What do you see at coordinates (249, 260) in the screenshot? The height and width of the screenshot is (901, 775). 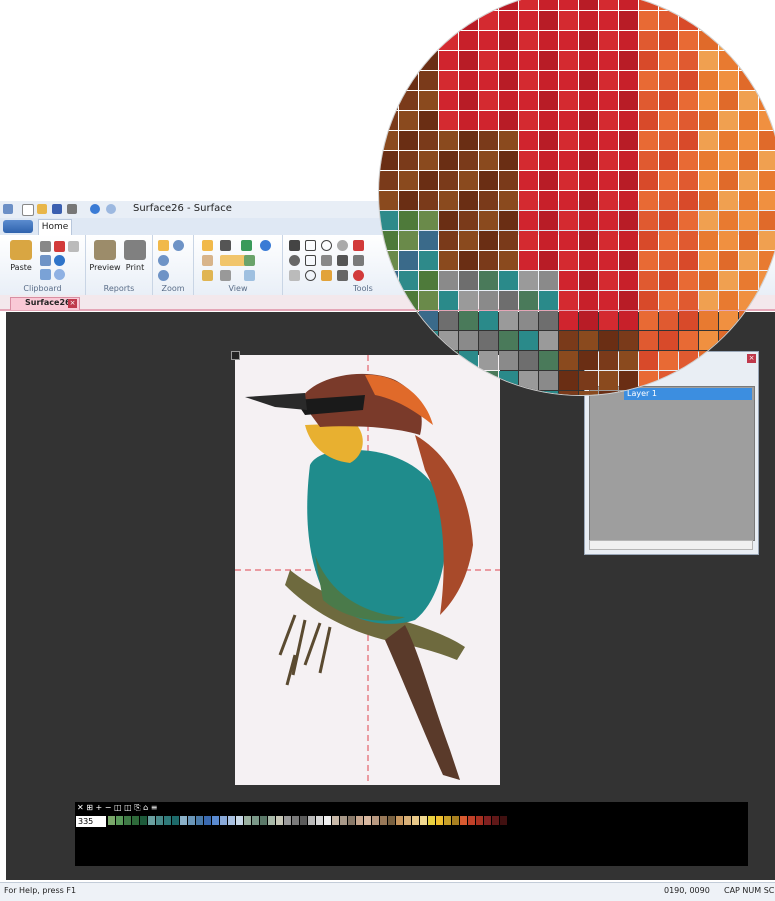 I see `image-icon` at bounding box center [249, 260].